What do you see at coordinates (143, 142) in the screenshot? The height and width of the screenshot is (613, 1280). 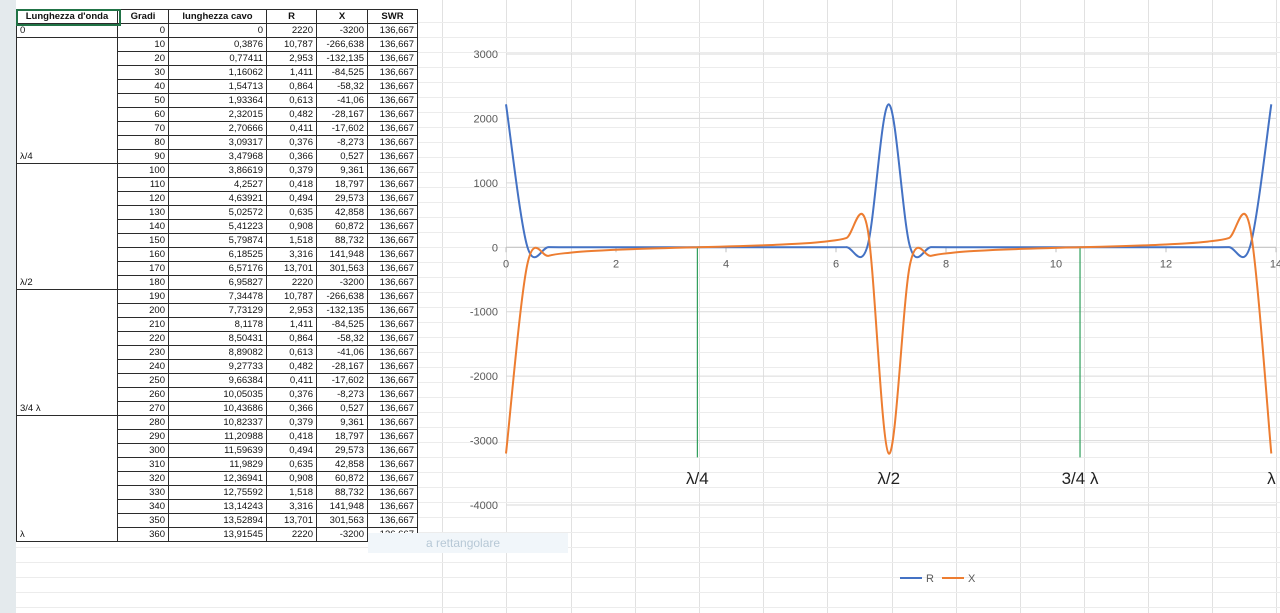 I see `gradi-cell: 80` at bounding box center [143, 142].